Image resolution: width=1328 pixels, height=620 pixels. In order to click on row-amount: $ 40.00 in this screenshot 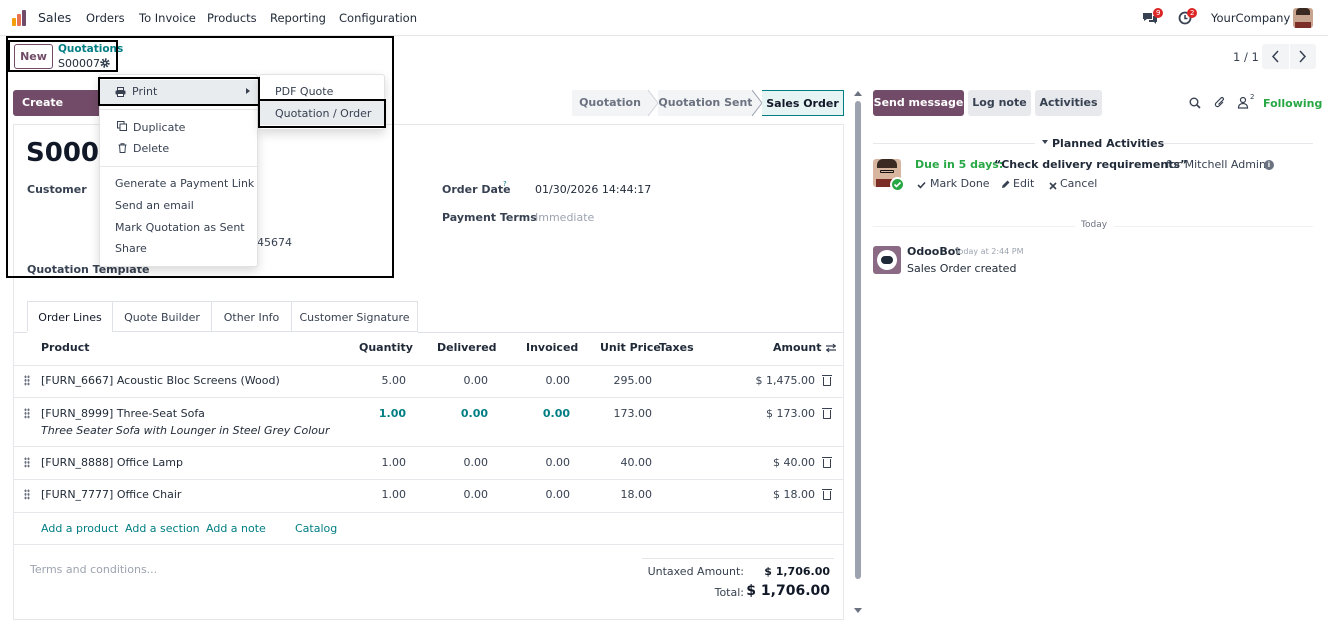, I will do `click(794, 462)`.